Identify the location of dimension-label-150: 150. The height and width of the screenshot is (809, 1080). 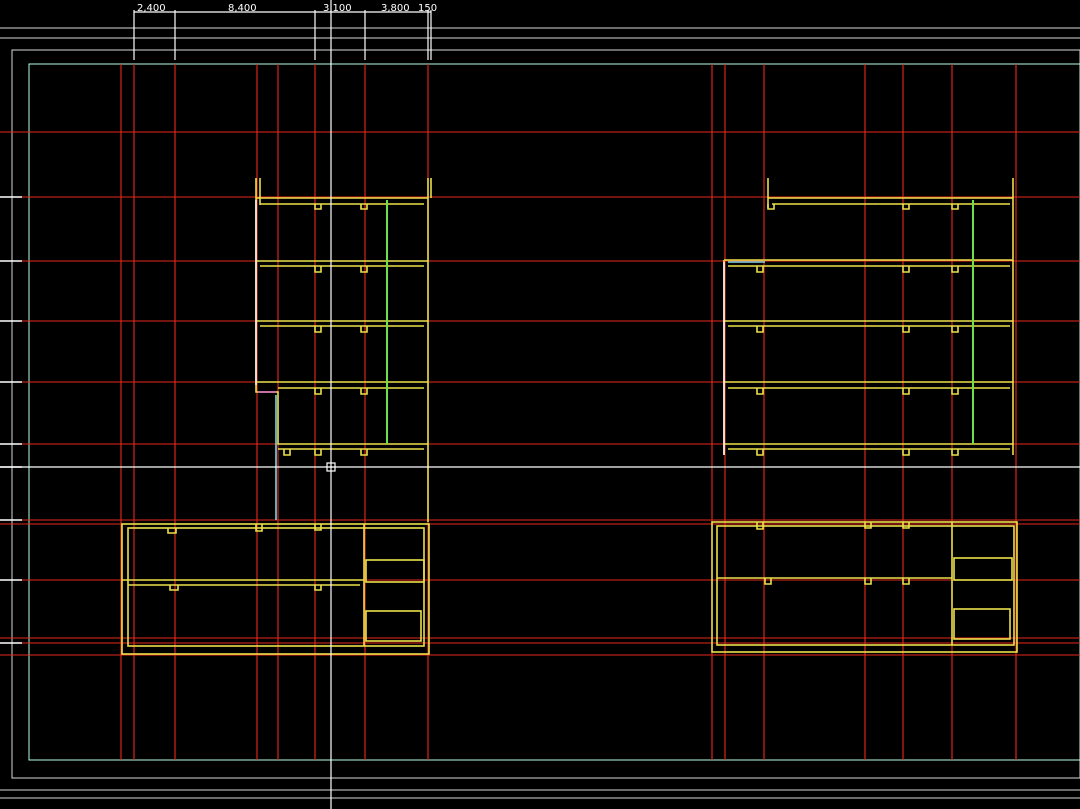
(427, 8).